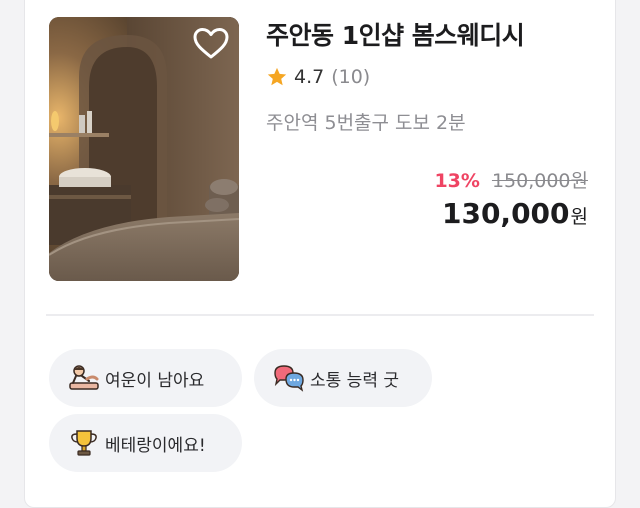 The height and width of the screenshot is (508, 640). What do you see at coordinates (355, 380) in the screenshot?
I see `review-tag-label: 소통 능력 굿` at bounding box center [355, 380].